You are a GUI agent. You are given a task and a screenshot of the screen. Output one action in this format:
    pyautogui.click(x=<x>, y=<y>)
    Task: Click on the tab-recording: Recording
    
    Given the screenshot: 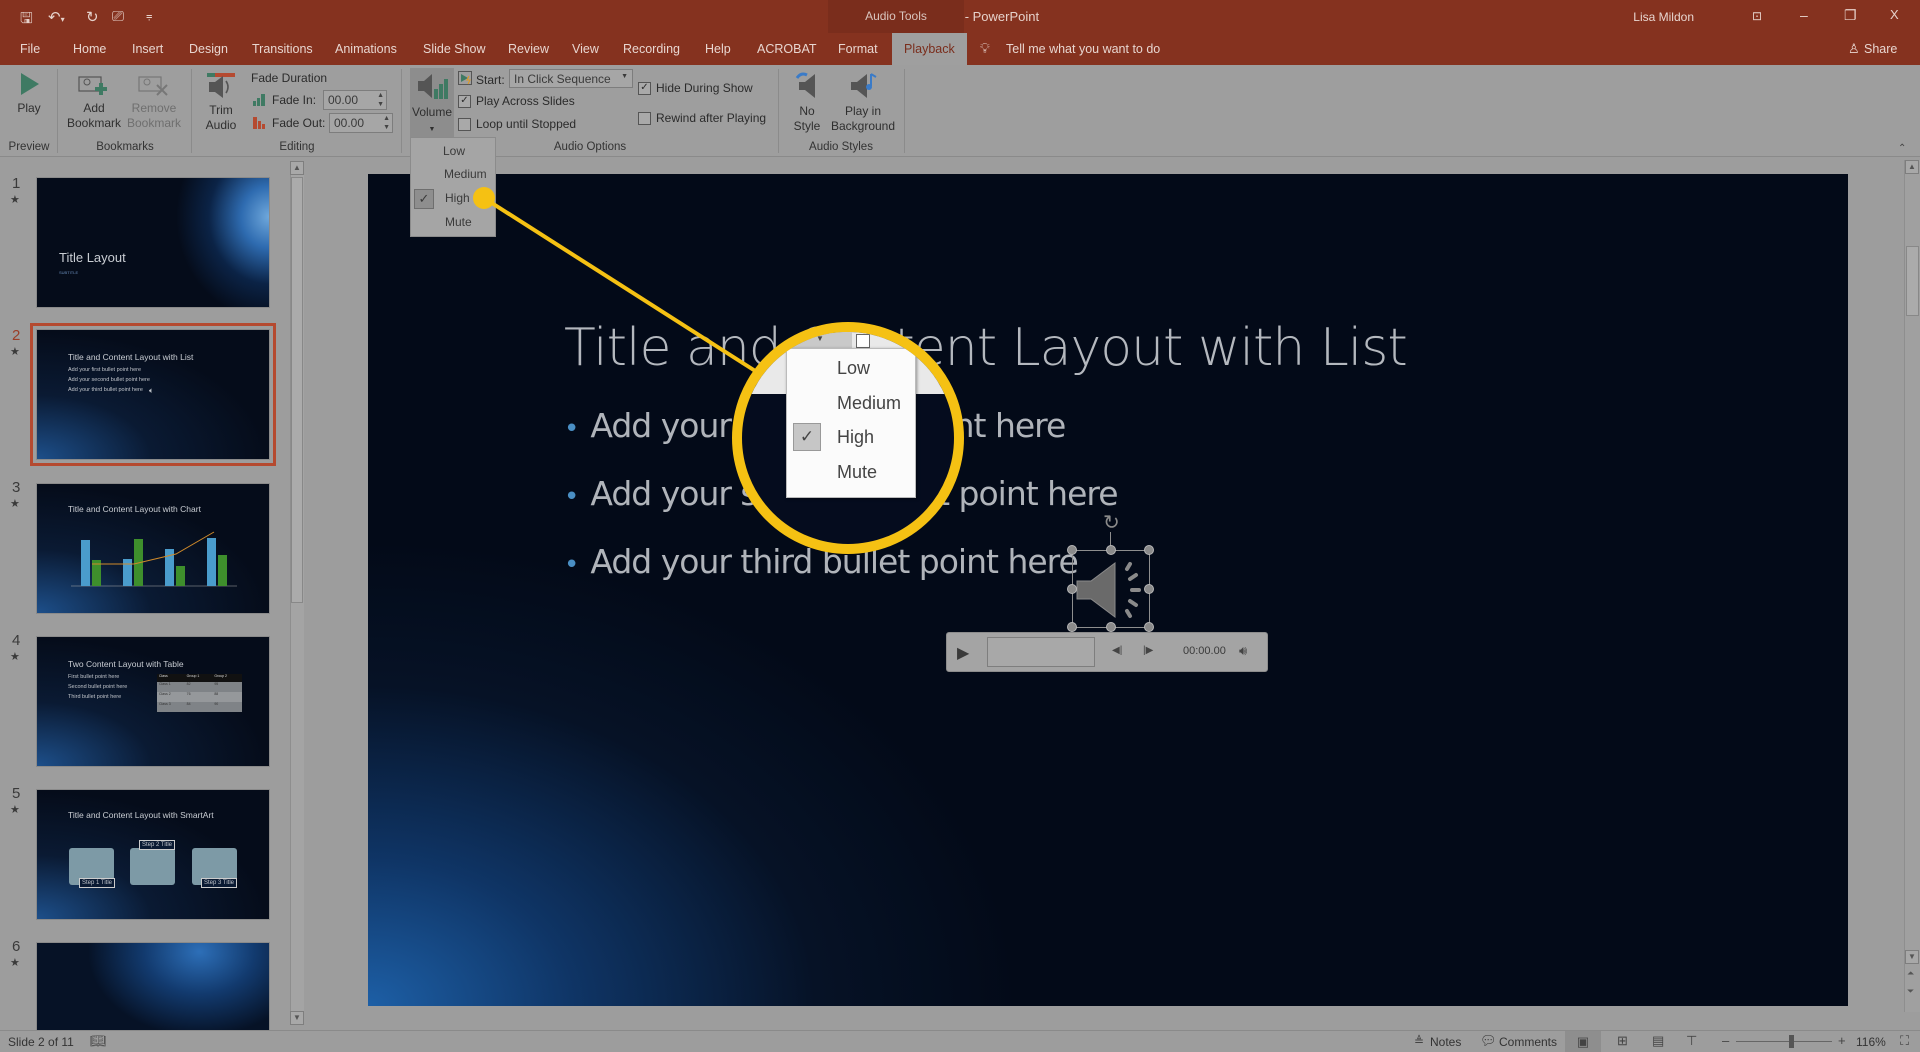 What is the action you would take?
    pyautogui.click(x=651, y=49)
    